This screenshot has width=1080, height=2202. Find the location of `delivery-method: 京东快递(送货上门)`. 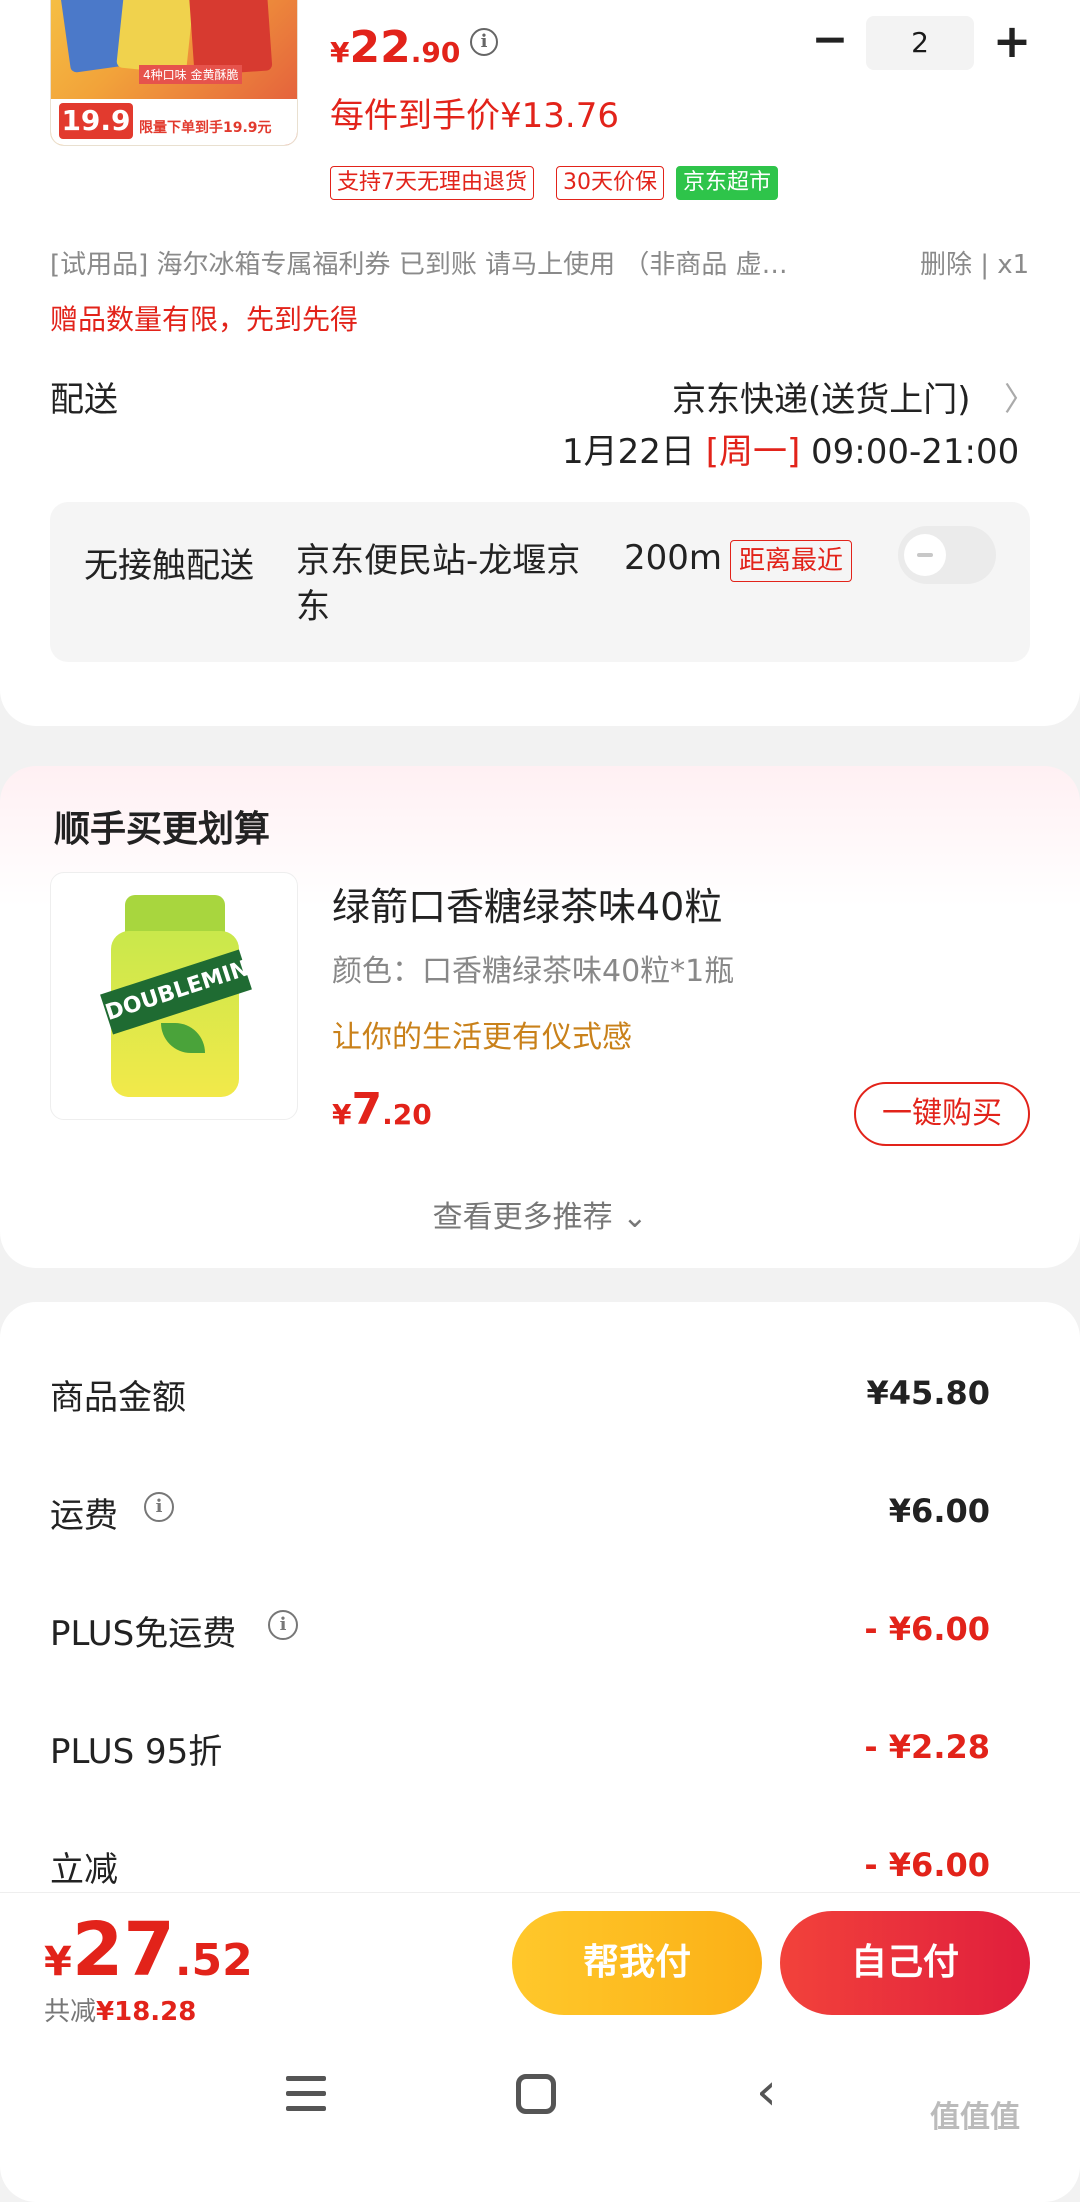

delivery-method: 京东快递(送货上门) is located at coordinates (821, 396).